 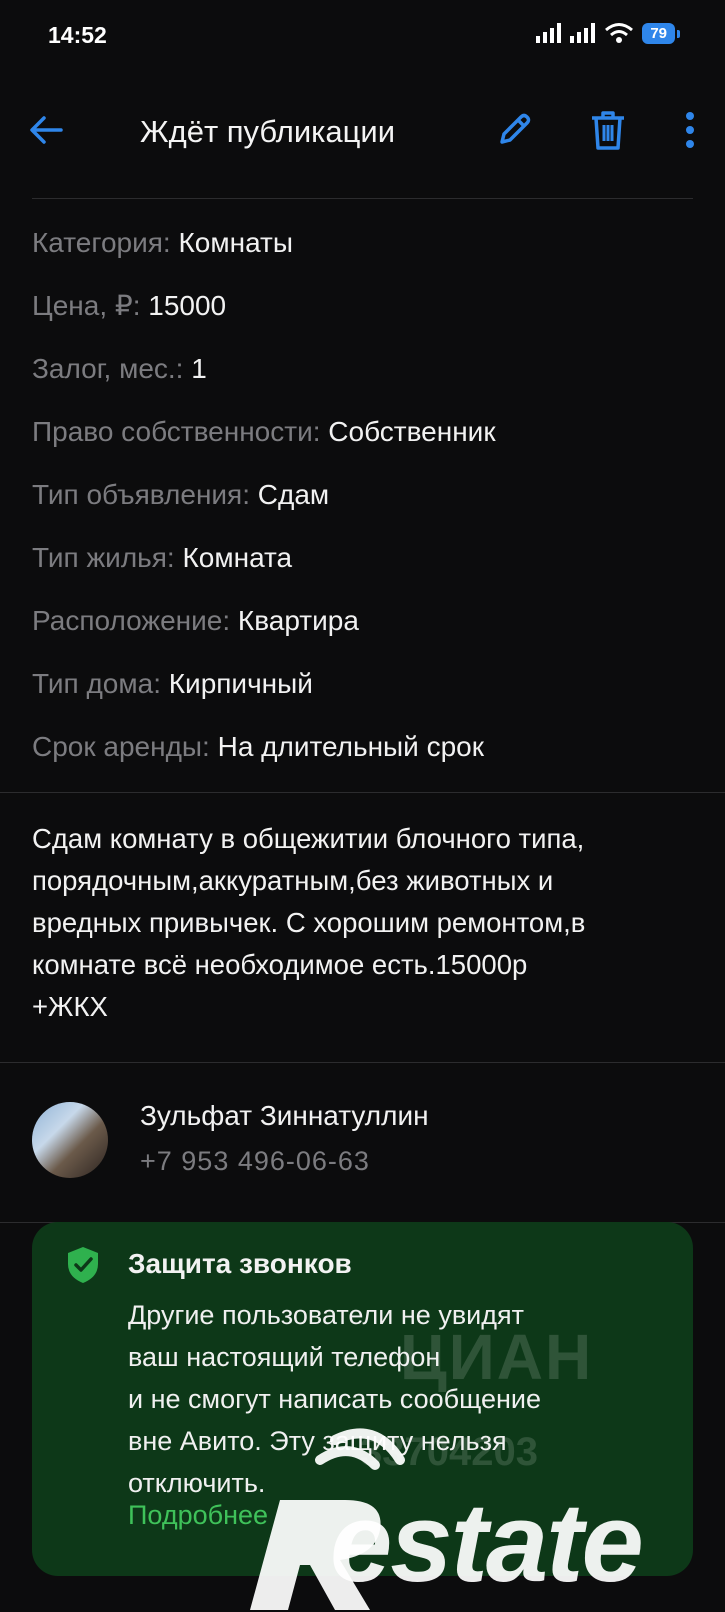 What do you see at coordinates (293, 880) in the screenshot?
I see `description-line: порядочным,аккуратным,без животных и` at bounding box center [293, 880].